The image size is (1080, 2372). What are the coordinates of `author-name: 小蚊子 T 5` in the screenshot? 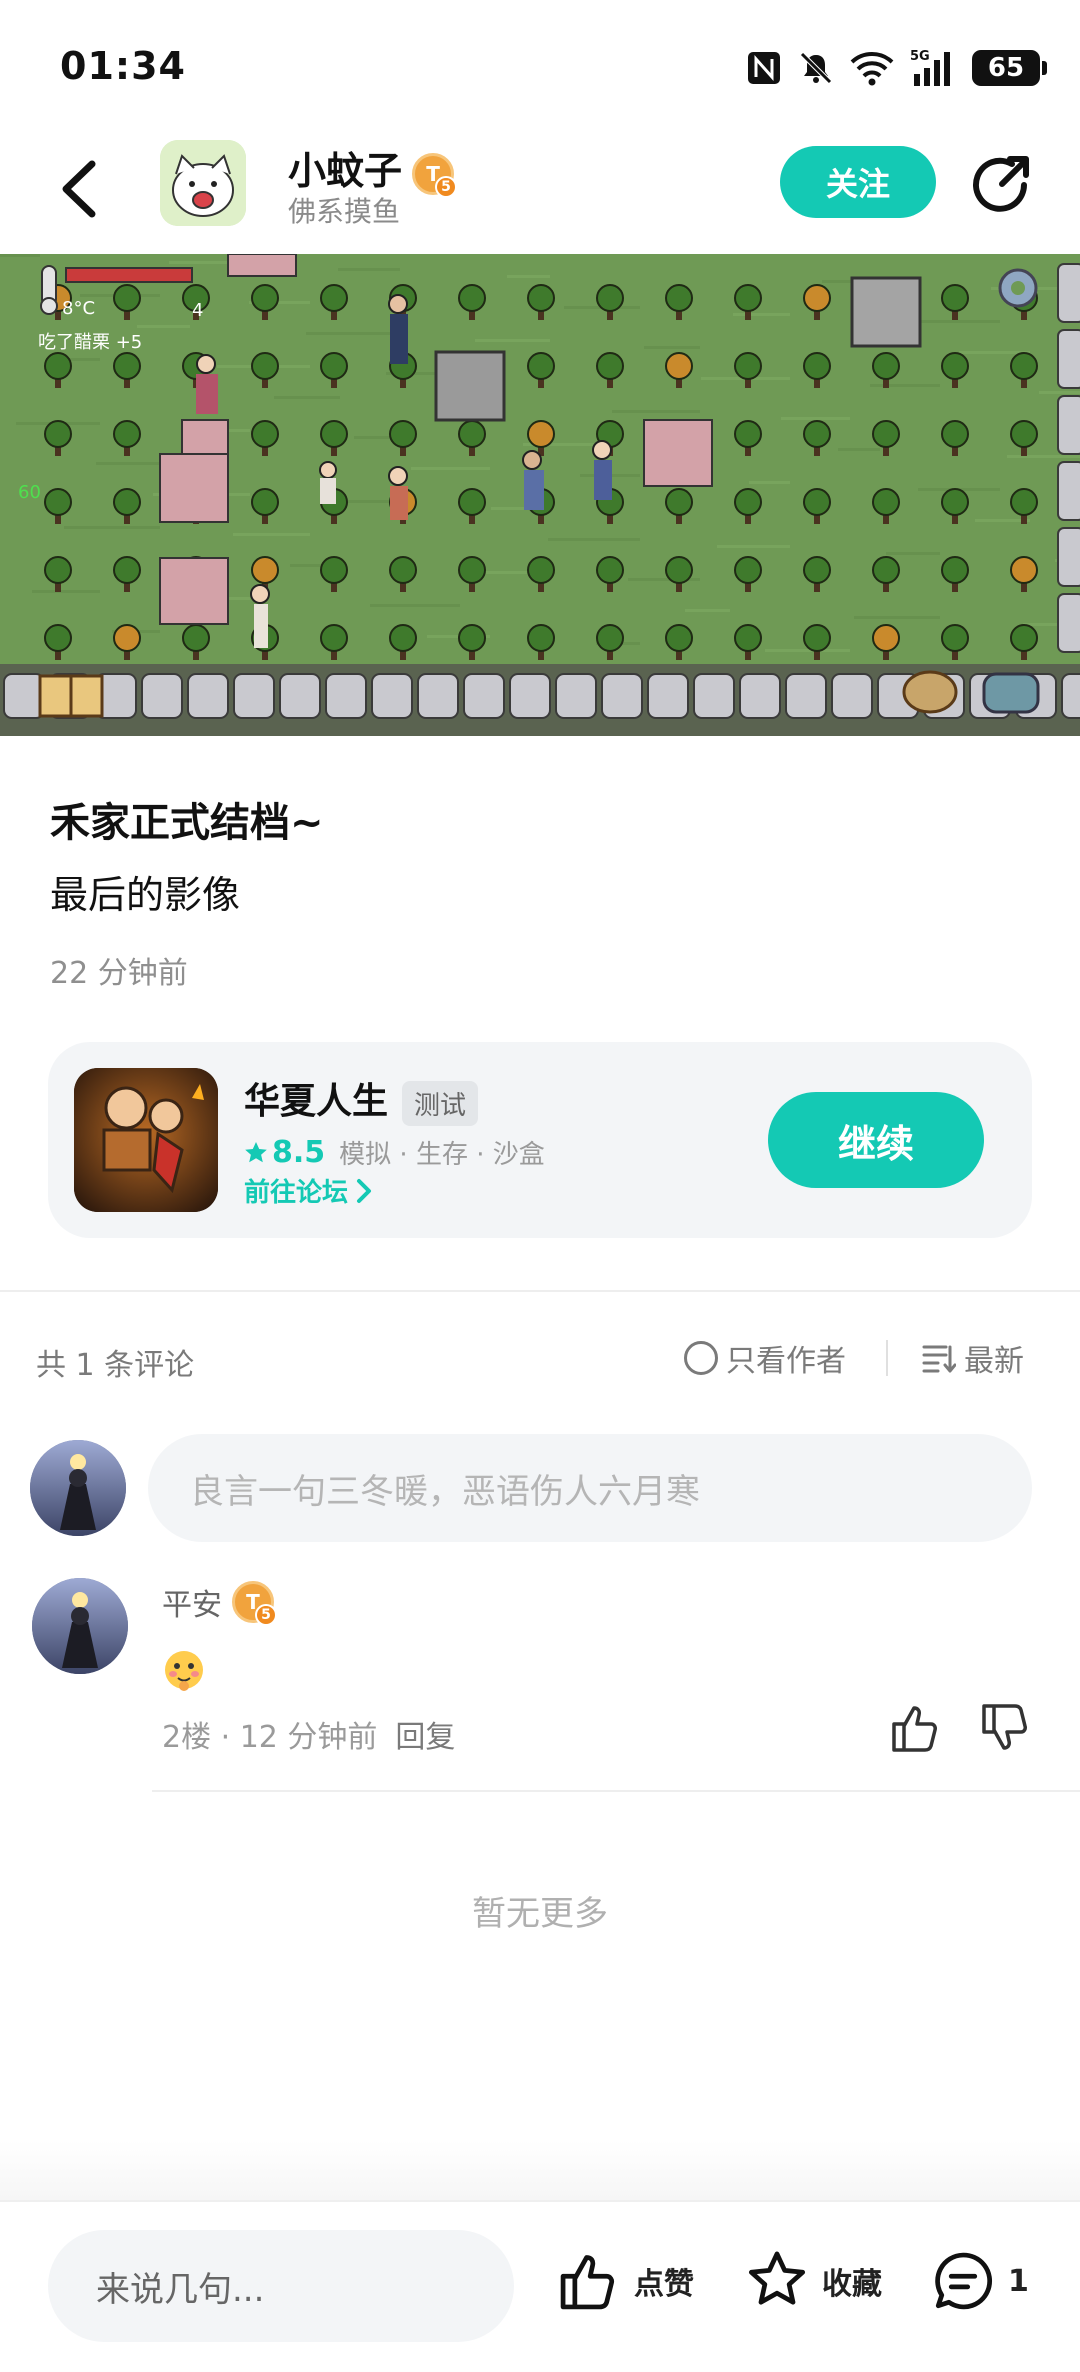 It's located at (373, 169).